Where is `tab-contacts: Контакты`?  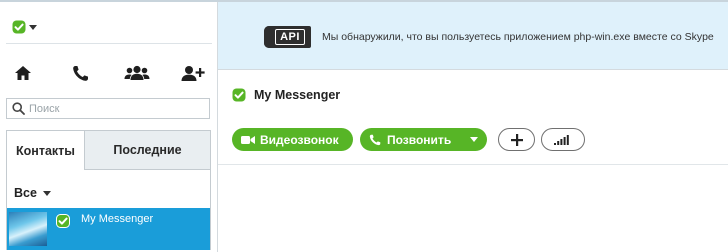
tab-contacts: Контакты is located at coordinates (46, 150).